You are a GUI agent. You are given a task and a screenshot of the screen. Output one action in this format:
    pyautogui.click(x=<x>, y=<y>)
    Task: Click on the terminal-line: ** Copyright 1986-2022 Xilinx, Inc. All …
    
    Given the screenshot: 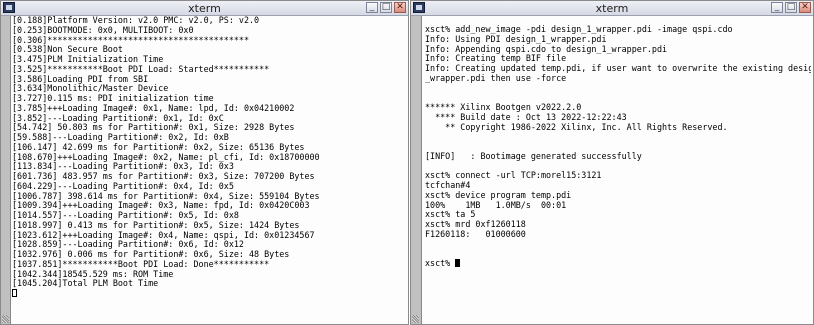 What is the action you would take?
    pyautogui.click(x=576, y=126)
    